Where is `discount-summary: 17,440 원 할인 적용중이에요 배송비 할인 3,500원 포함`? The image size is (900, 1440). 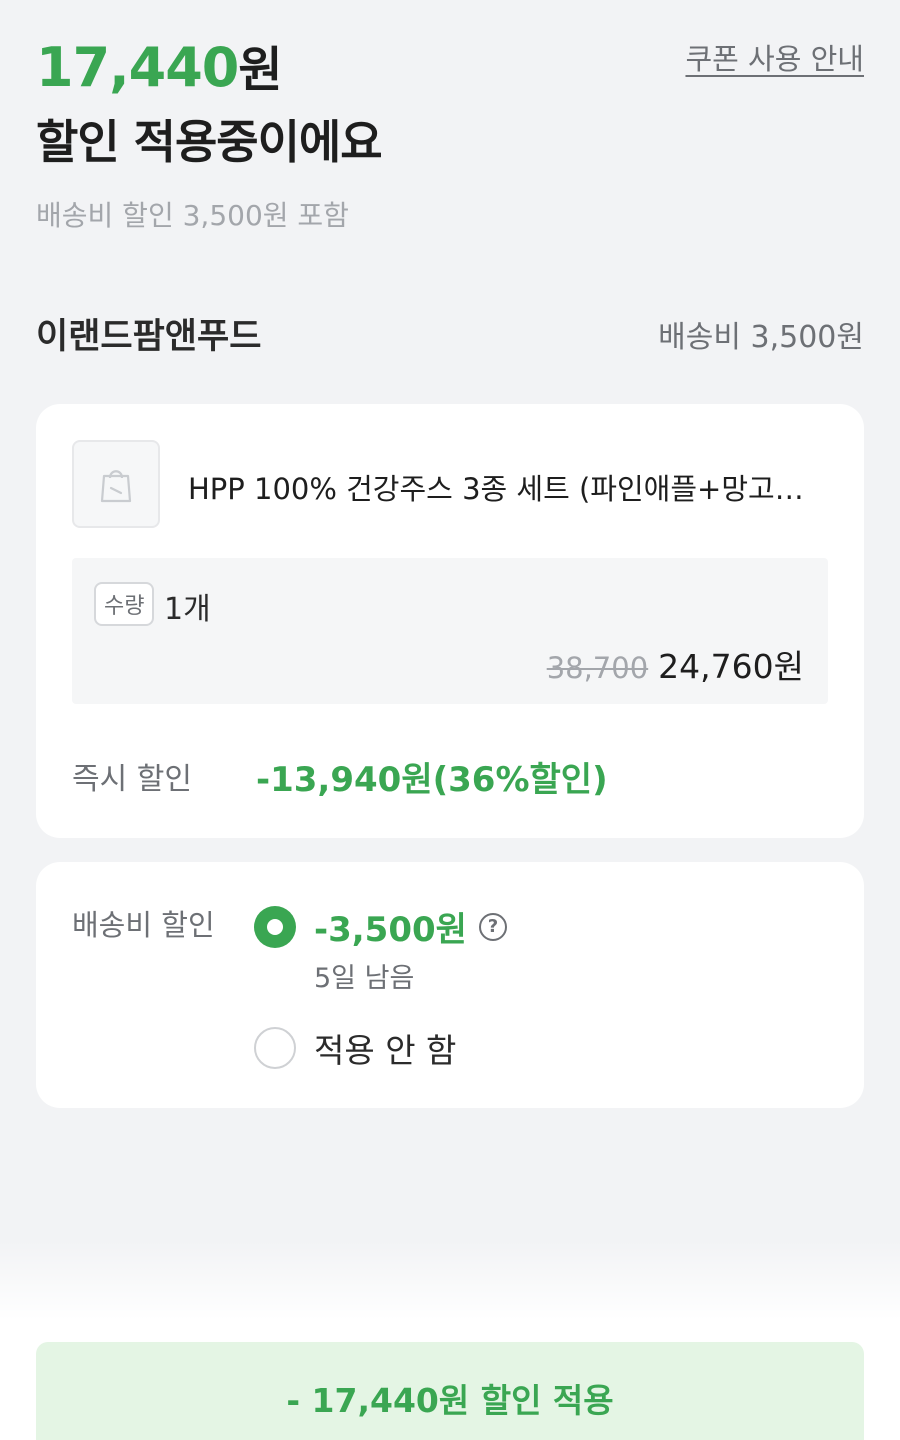 discount-summary: 17,440 원 할인 적용중이에요 배송비 할인 3,500원 포함 is located at coordinates (209, 132).